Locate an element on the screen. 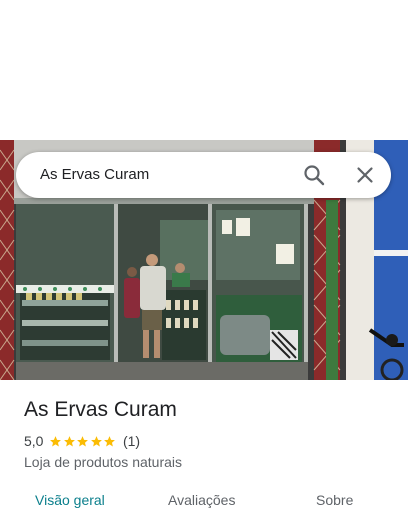  place-category: Loja de produtos naturais is located at coordinates (103, 462).